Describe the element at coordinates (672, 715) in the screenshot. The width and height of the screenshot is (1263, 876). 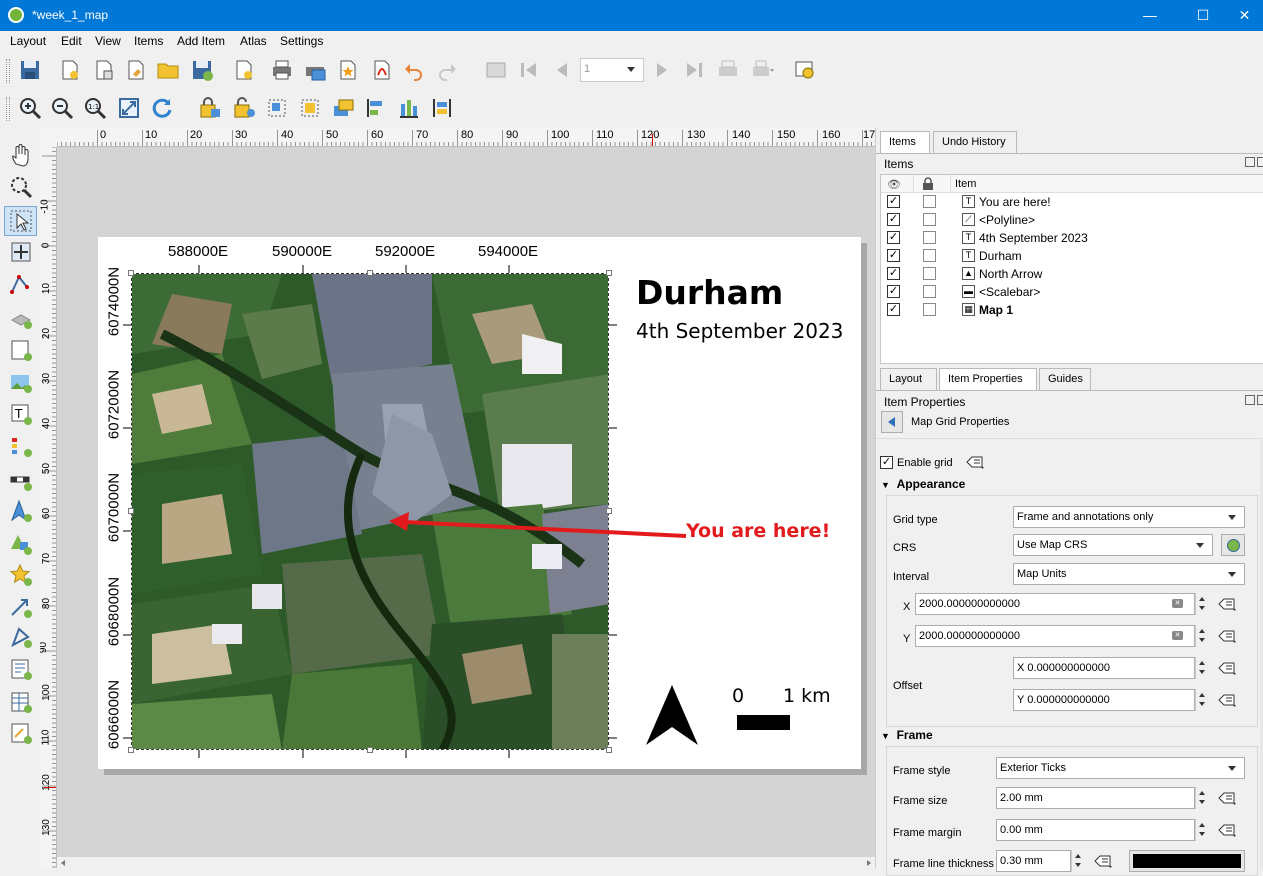
I see `north-arrow-icon` at that location.